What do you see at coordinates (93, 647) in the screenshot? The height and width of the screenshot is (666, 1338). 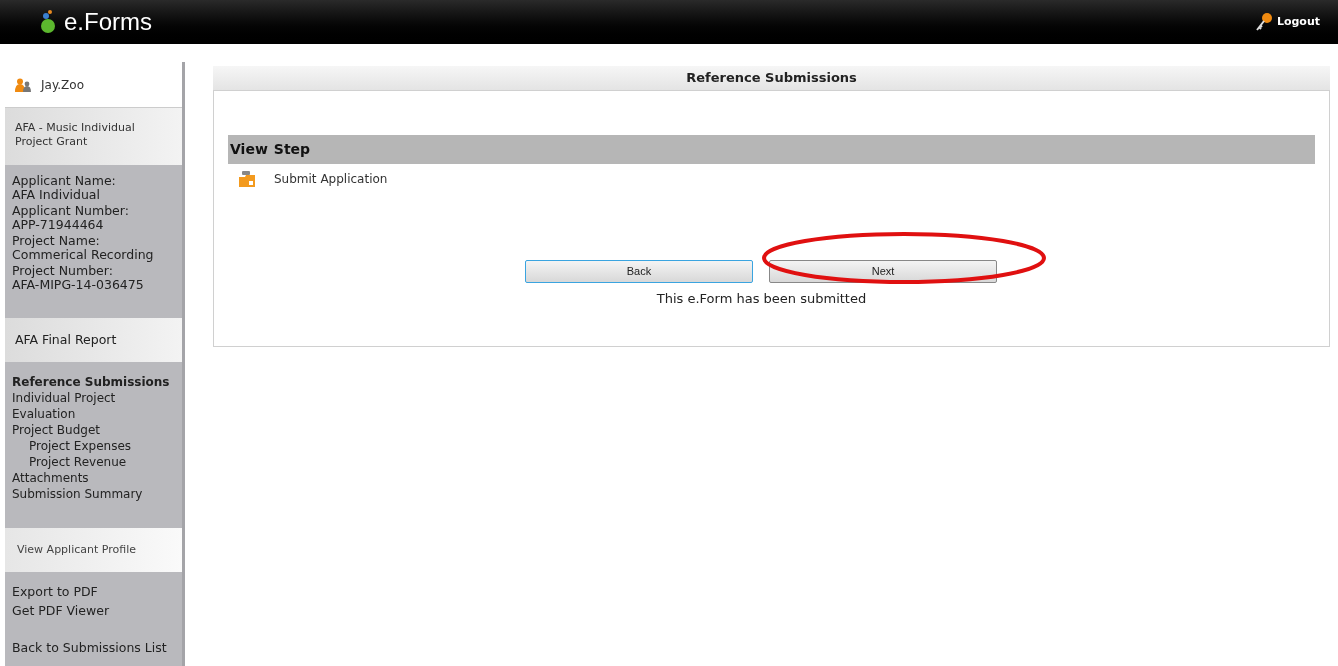 I see `back-to-list-link: Back to Submissions List` at bounding box center [93, 647].